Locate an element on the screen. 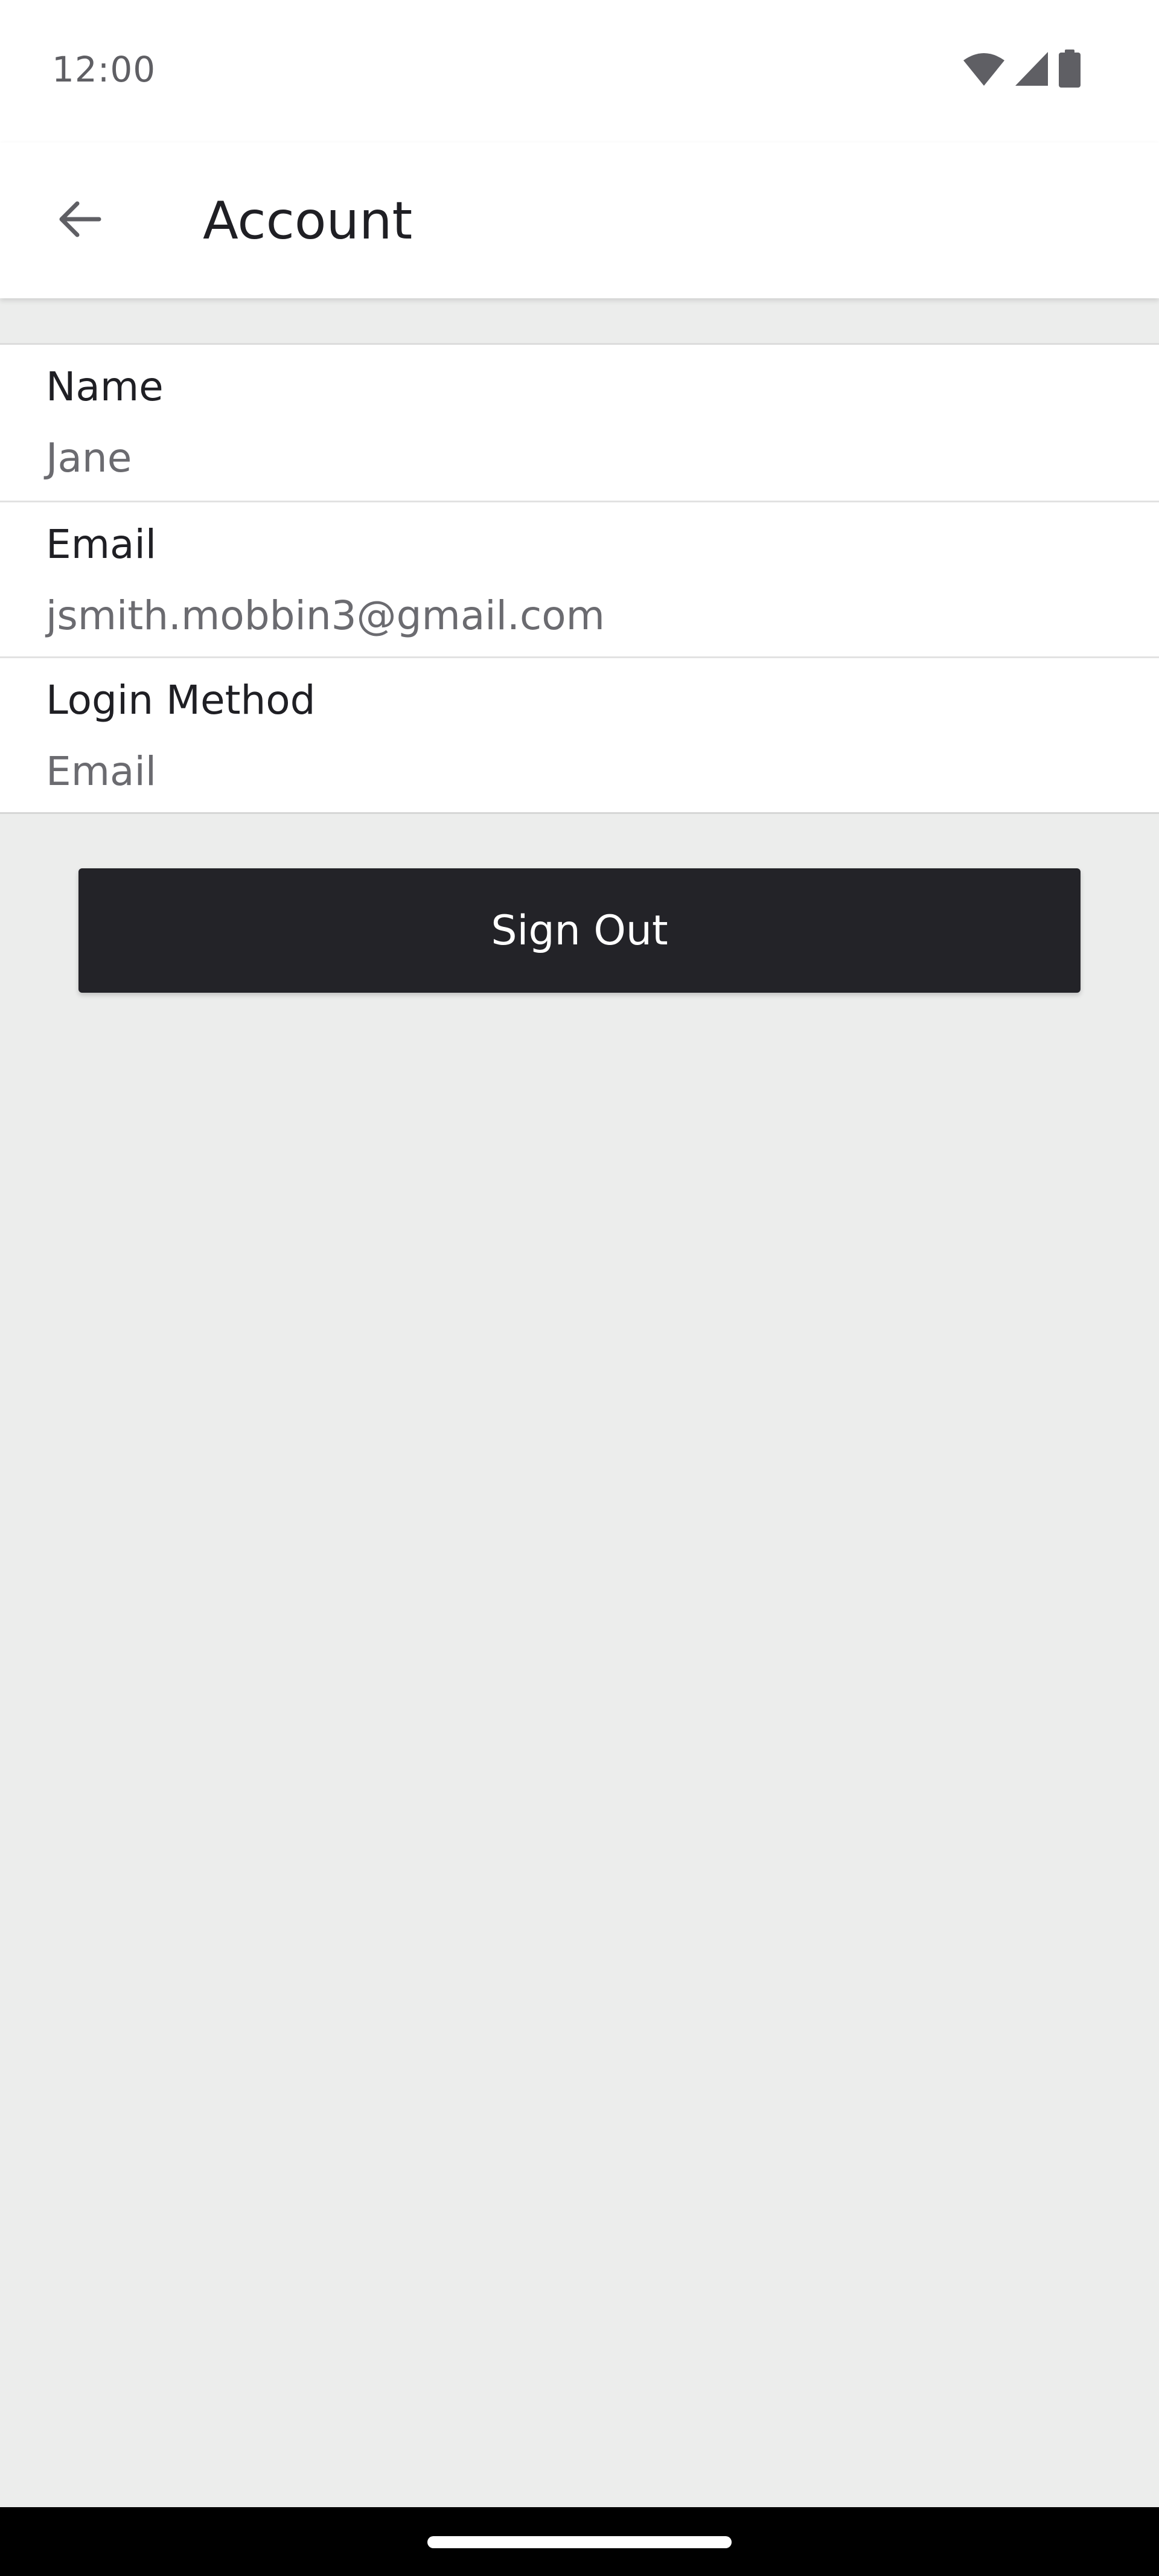 The height and width of the screenshot is (2576, 1159). sign-out-button: Sign Out is located at coordinates (579, 930).